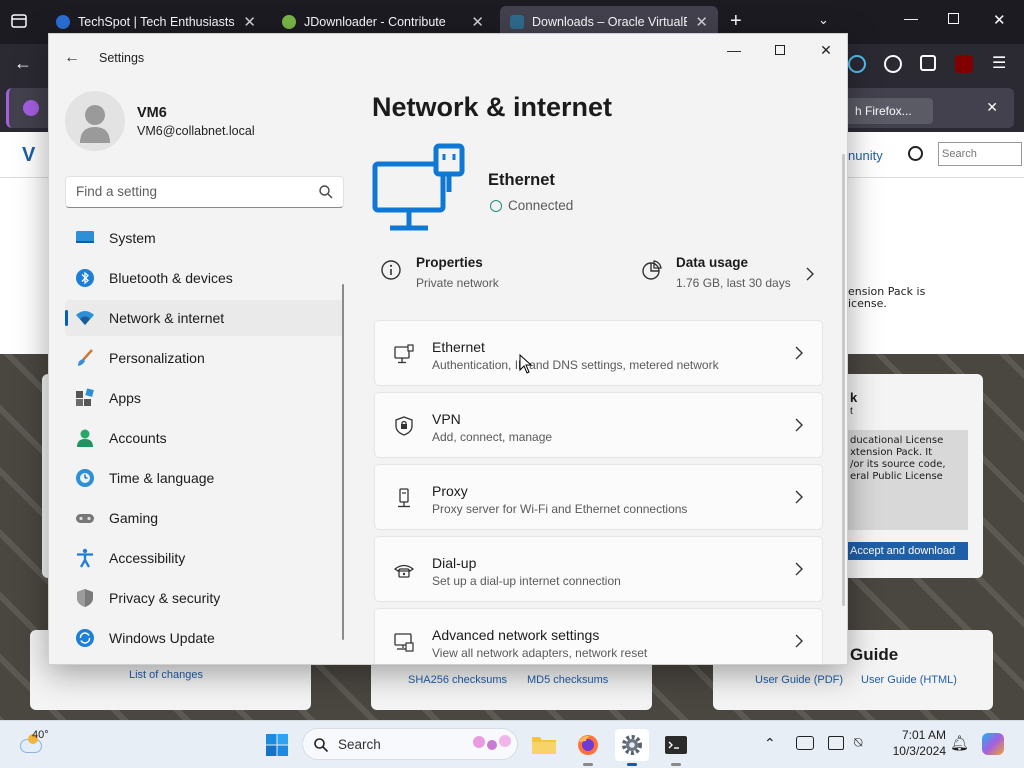  What do you see at coordinates (404, 571) in the screenshot?
I see `dialup-icon` at bounding box center [404, 571].